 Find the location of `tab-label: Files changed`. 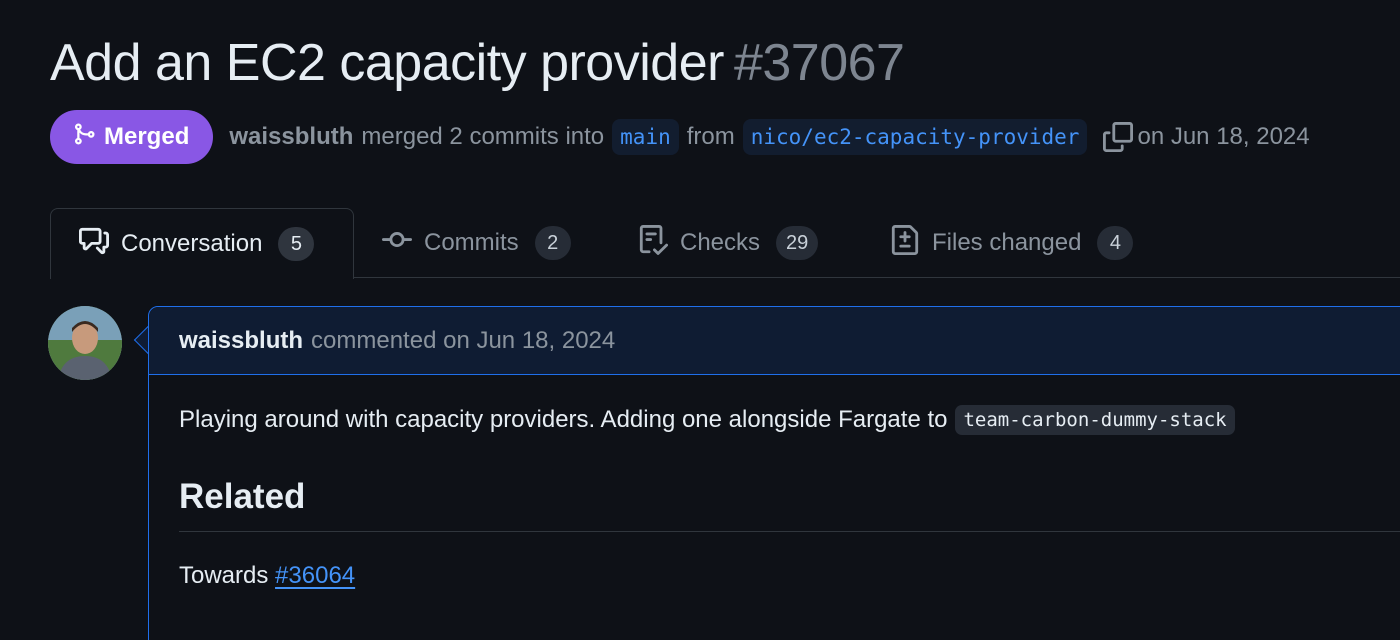

tab-label: Files changed is located at coordinates (1007, 242).